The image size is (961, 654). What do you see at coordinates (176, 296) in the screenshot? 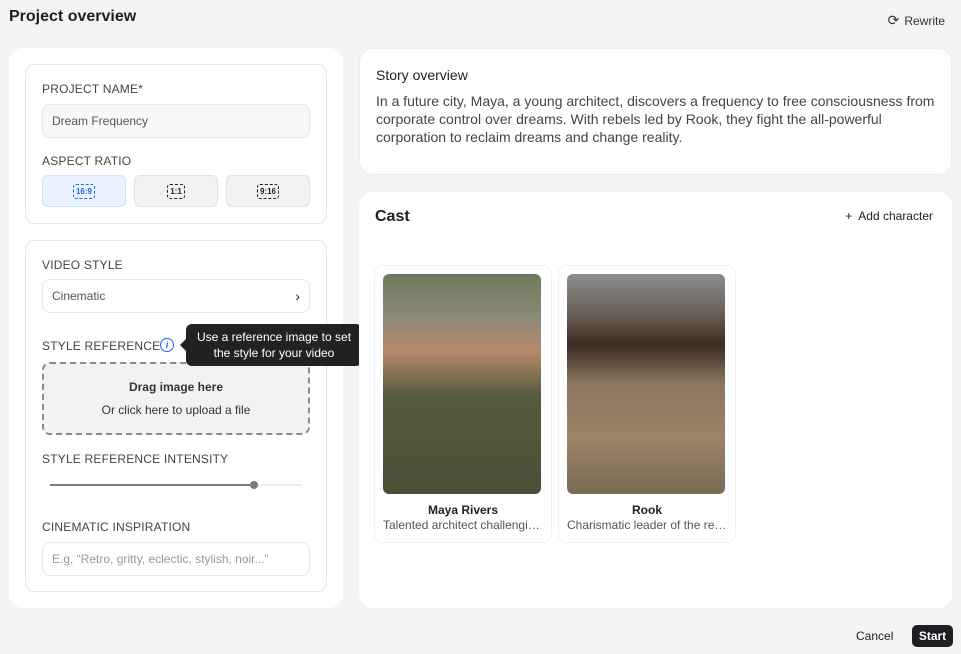
I see `video-style-select: Cinematic ›` at bounding box center [176, 296].